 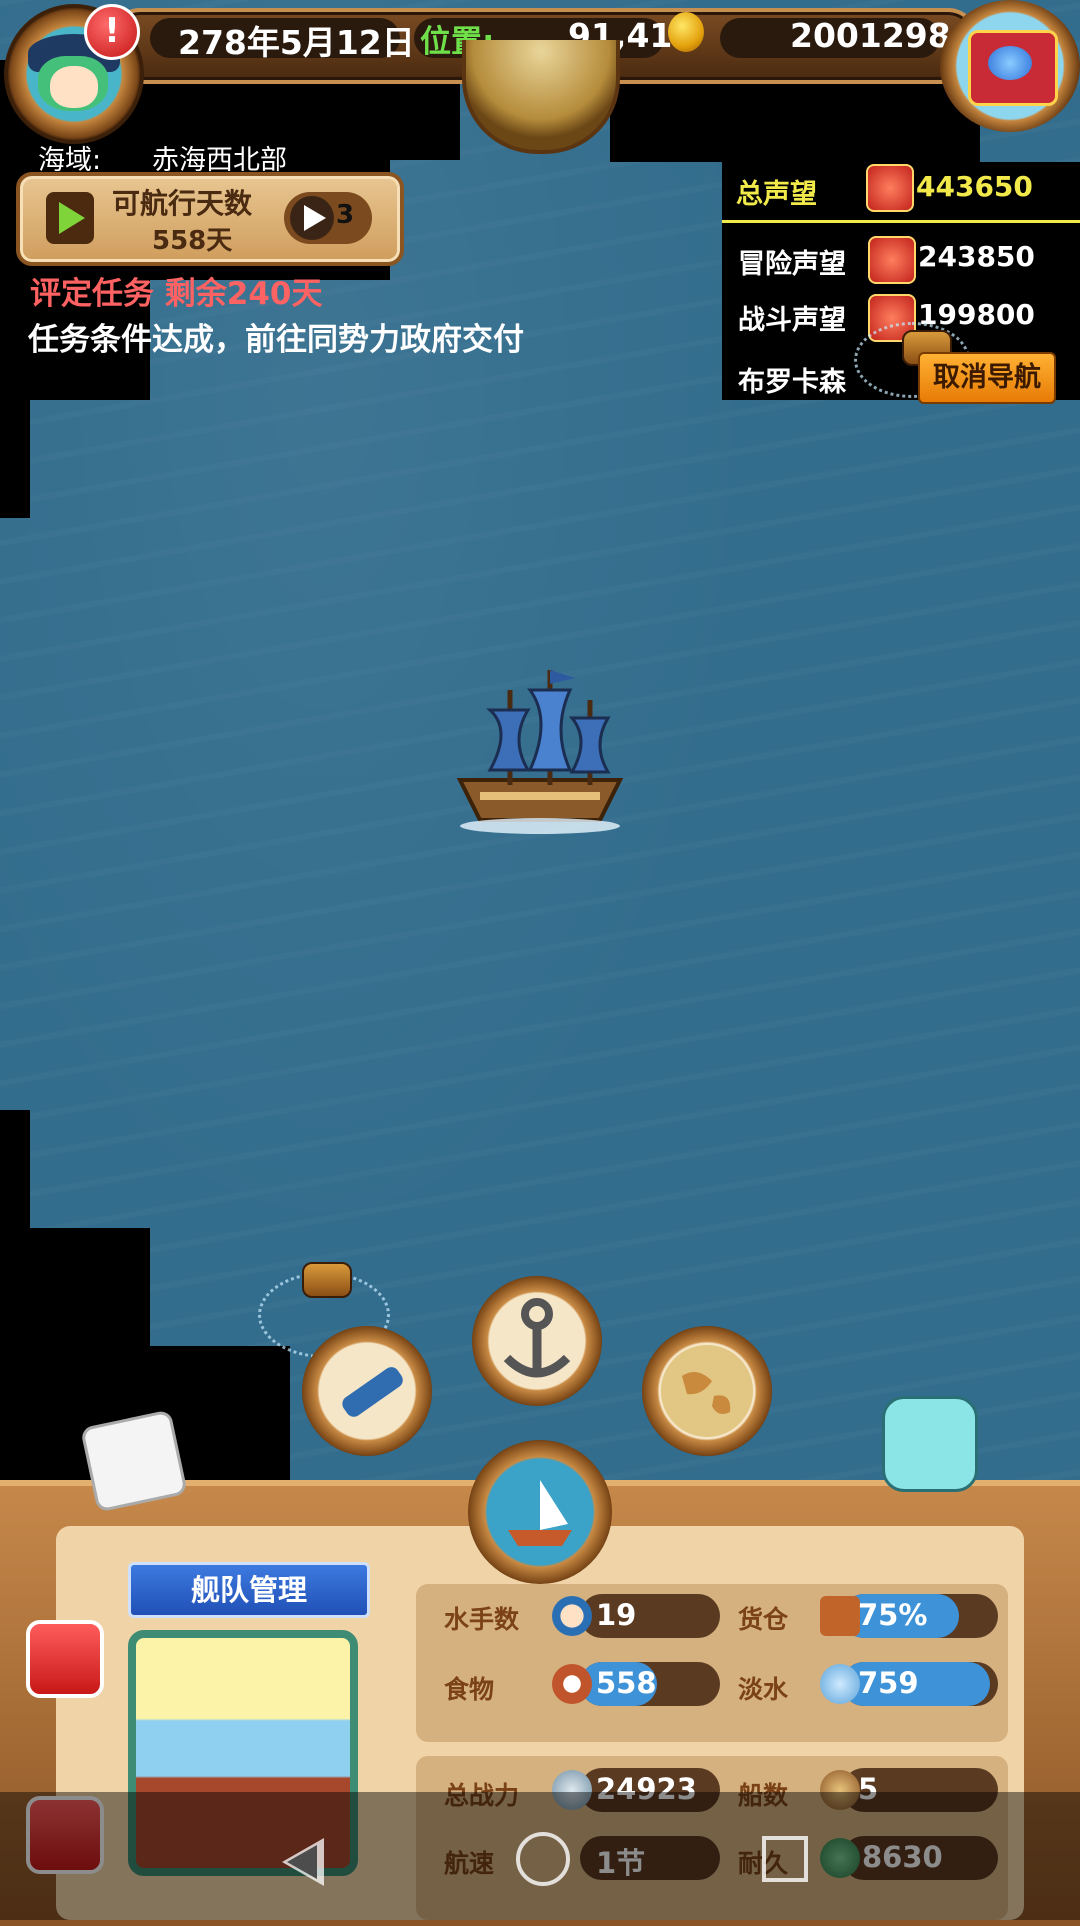 I want to click on food-icon, so click(x=572, y=1684).